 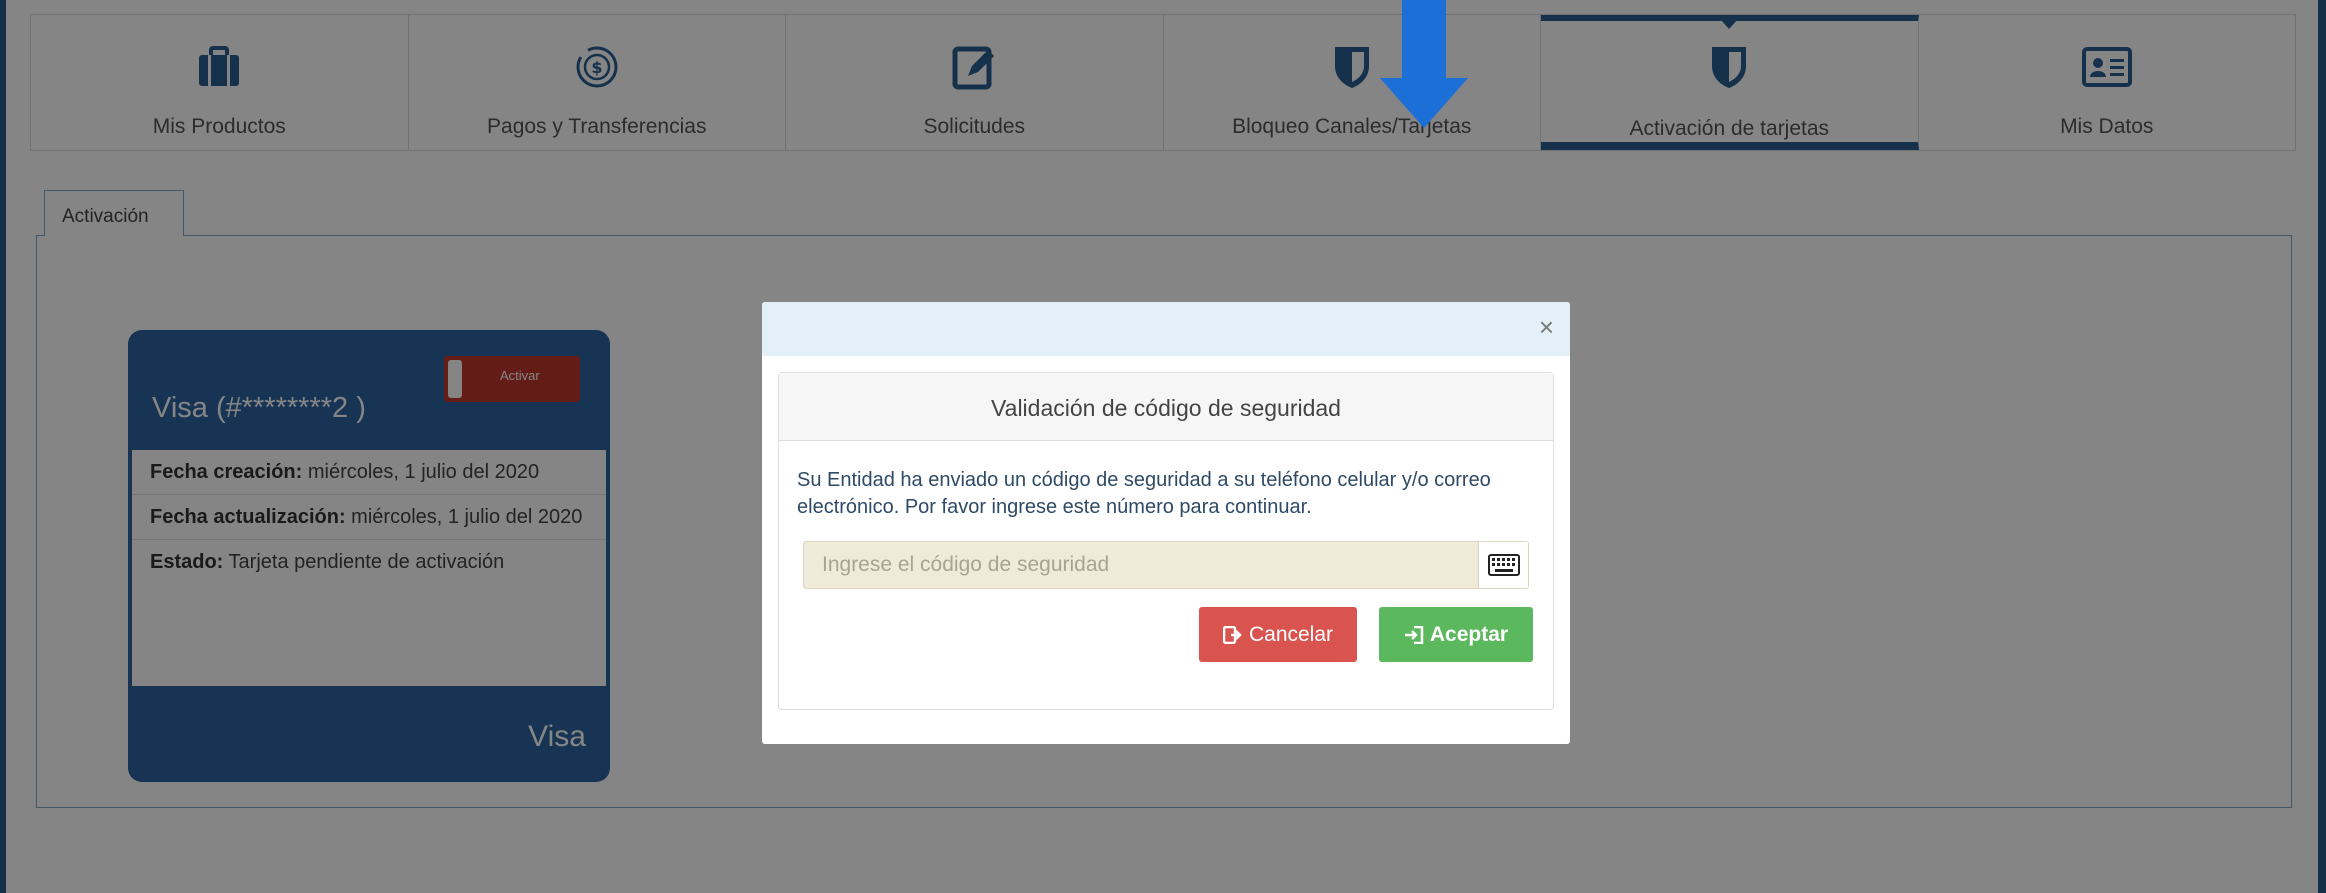 I want to click on cancel-button: Cancelar, so click(x=1278, y=634).